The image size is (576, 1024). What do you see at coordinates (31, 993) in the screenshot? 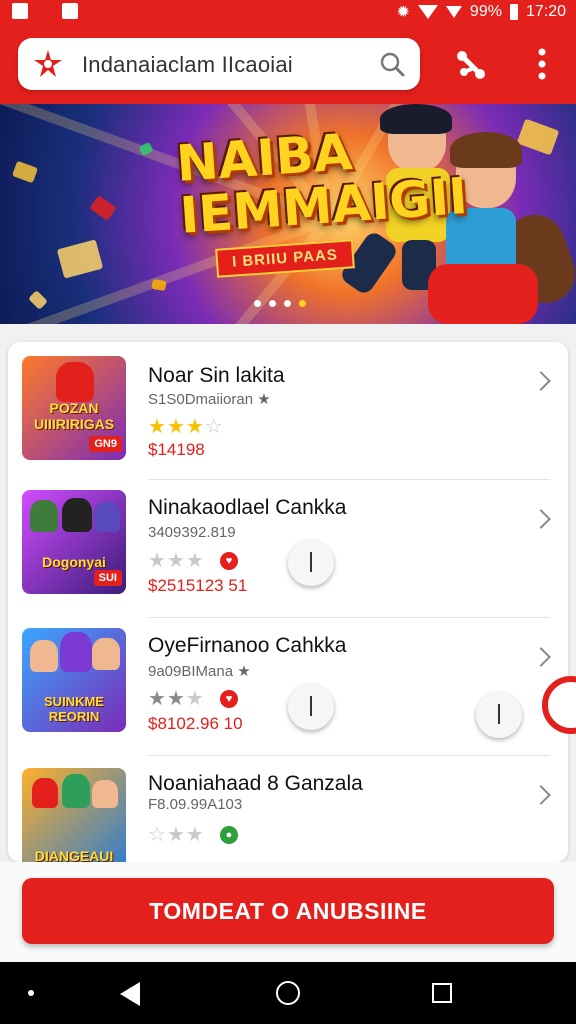
I see `assistant-dot-icon` at bounding box center [31, 993].